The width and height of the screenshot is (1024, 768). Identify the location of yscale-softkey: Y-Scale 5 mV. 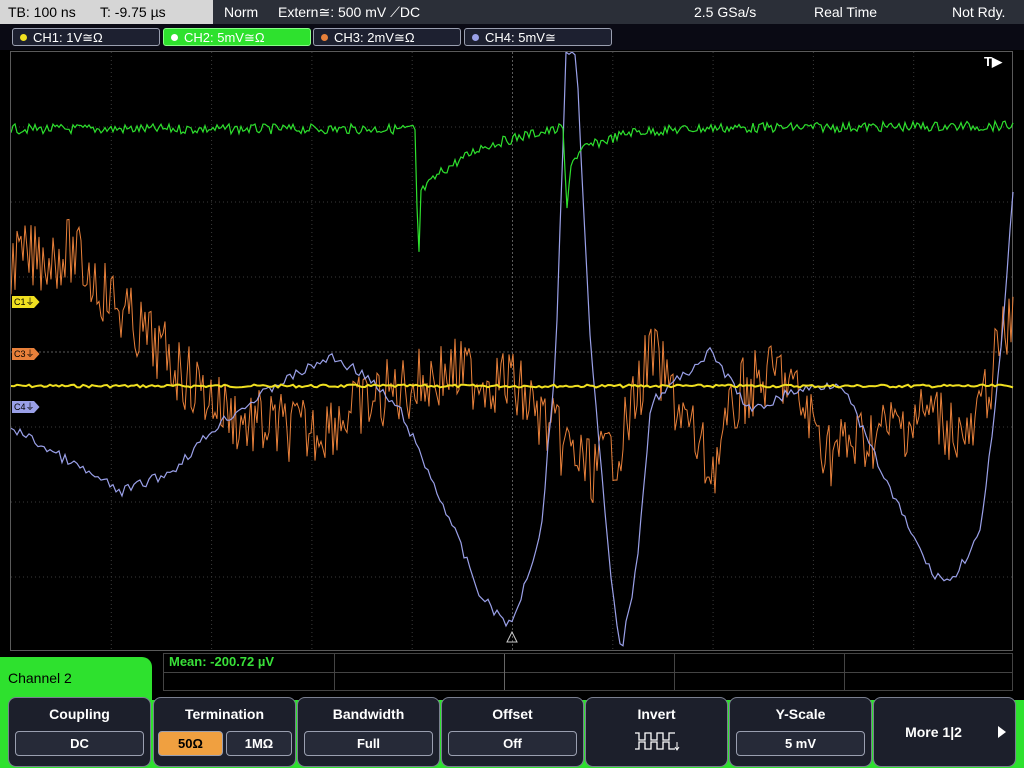
(800, 732).